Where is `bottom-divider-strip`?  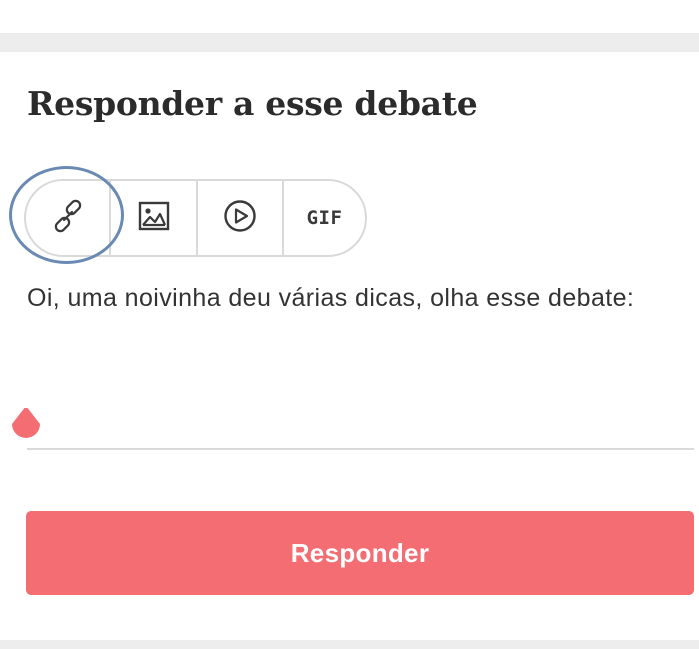 bottom-divider-strip is located at coordinates (349, 644).